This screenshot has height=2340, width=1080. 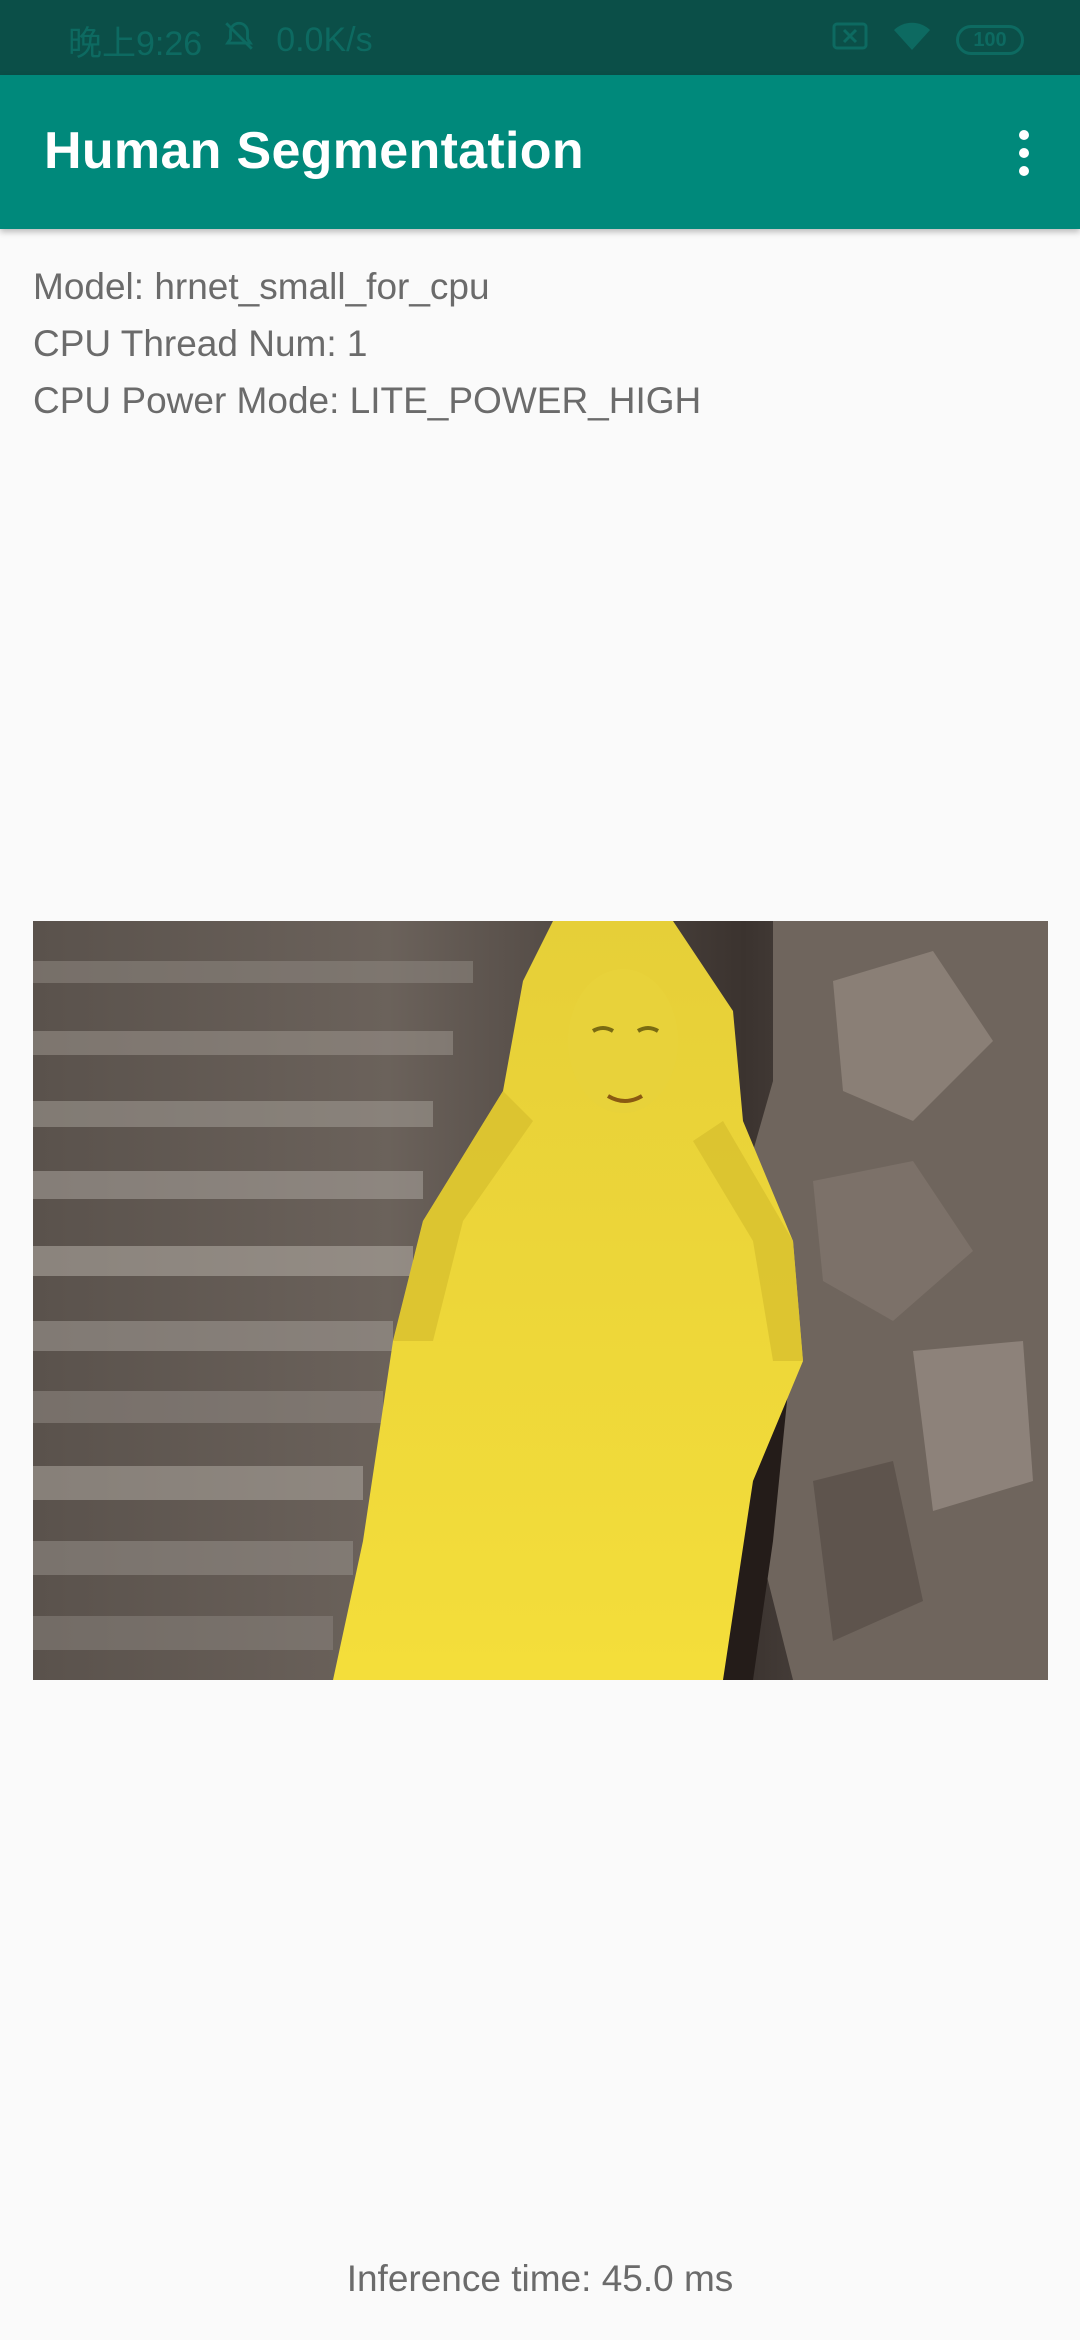 I want to click on sim-blocked-icon, so click(x=850, y=40).